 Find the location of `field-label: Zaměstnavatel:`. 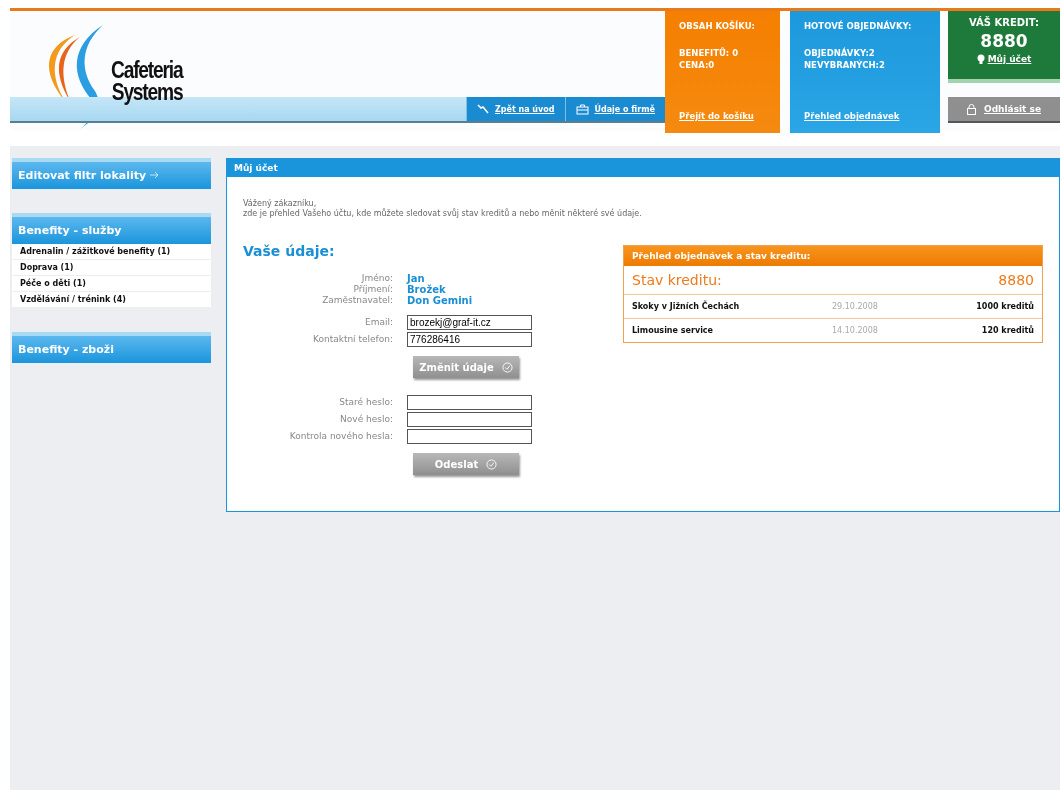

field-label: Zaměstnavatel: is located at coordinates (357, 300).